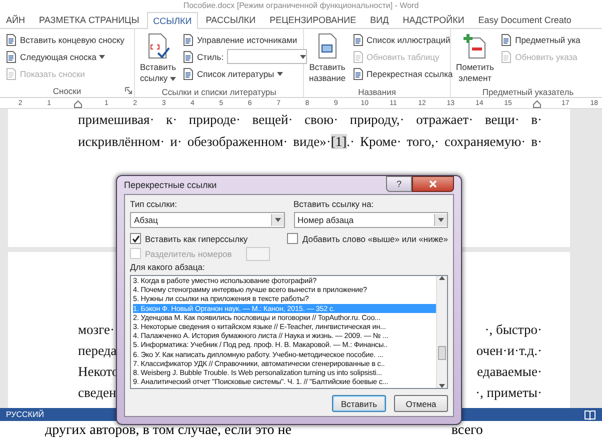  Describe the element at coordinates (67, 91) in the screenshot. I see `group-label: Сноски` at that location.